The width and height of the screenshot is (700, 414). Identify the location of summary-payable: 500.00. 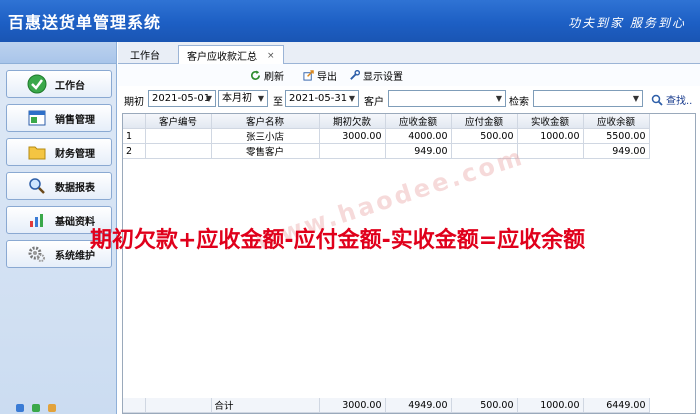
(484, 405).